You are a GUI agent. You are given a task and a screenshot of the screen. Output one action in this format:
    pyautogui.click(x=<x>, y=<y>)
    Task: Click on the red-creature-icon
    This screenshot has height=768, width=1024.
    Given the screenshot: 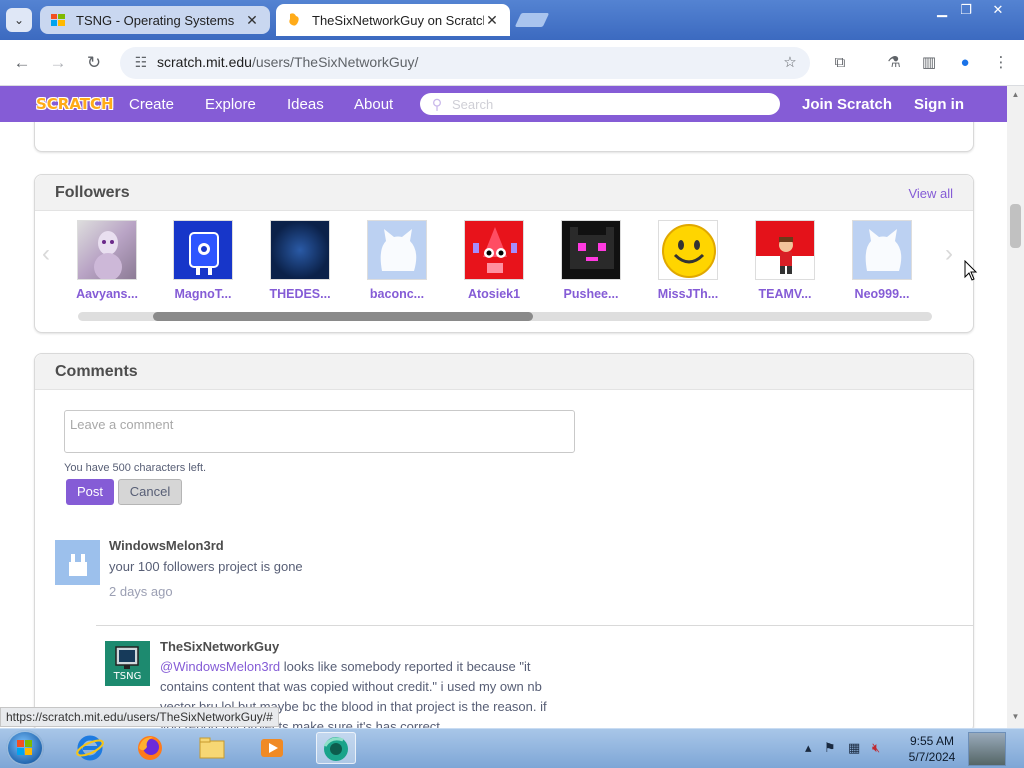 What is the action you would take?
    pyautogui.click(x=495, y=250)
    